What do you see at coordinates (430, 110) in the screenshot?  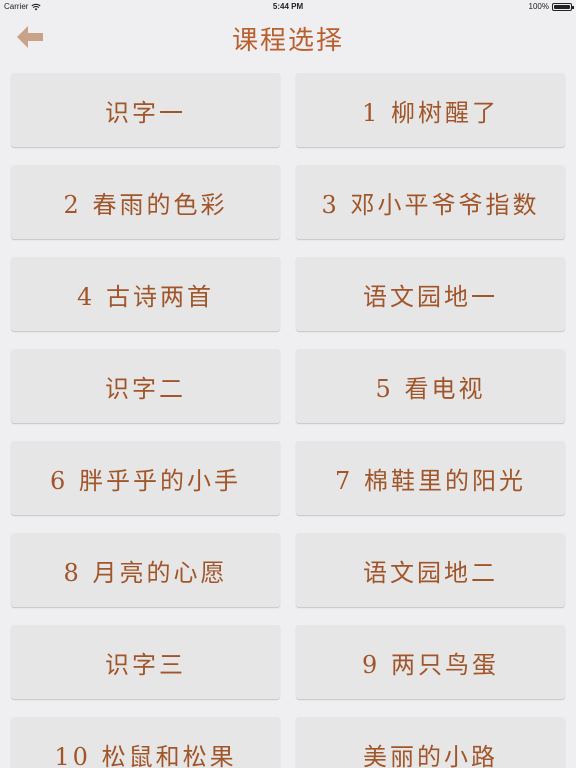 I see `lesson-button: 1 柳树醒了` at bounding box center [430, 110].